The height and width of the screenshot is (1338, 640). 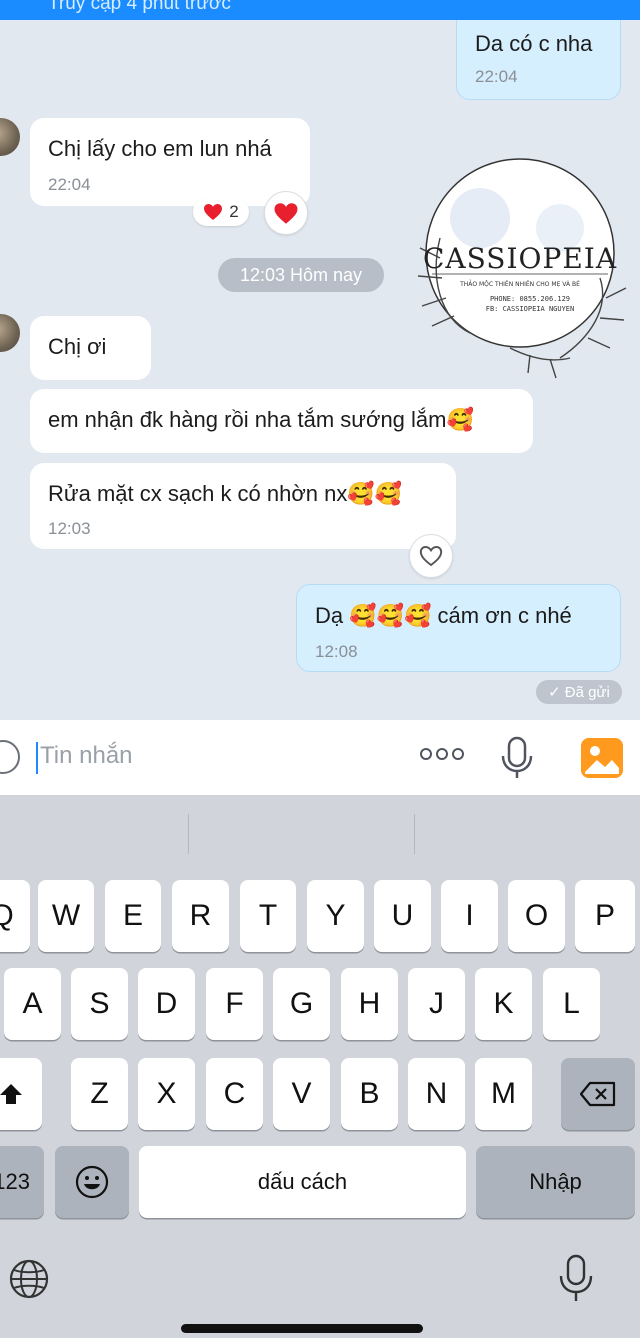 What do you see at coordinates (320, 828) in the screenshot?
I see `suggestion-bar` at bounding box center [320, 828].